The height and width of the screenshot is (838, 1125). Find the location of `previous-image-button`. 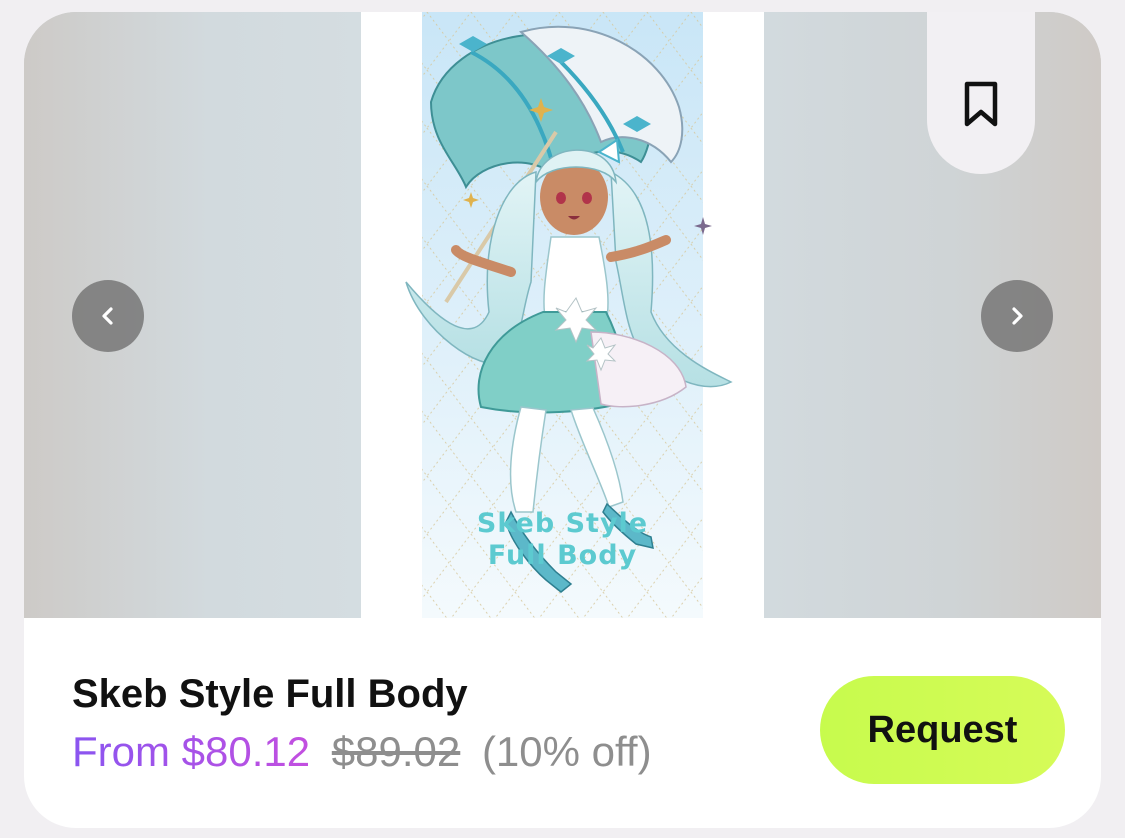

previous-image-button is located at coordinates (108, 316).